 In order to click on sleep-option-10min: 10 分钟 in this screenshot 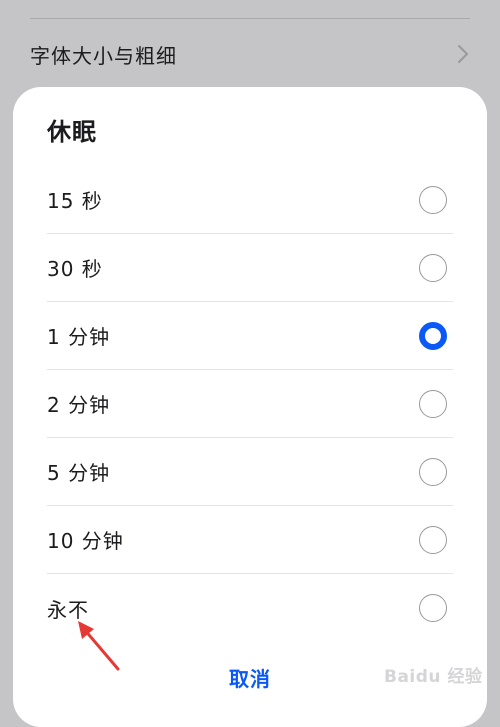, I will do `click(250, 540)`.